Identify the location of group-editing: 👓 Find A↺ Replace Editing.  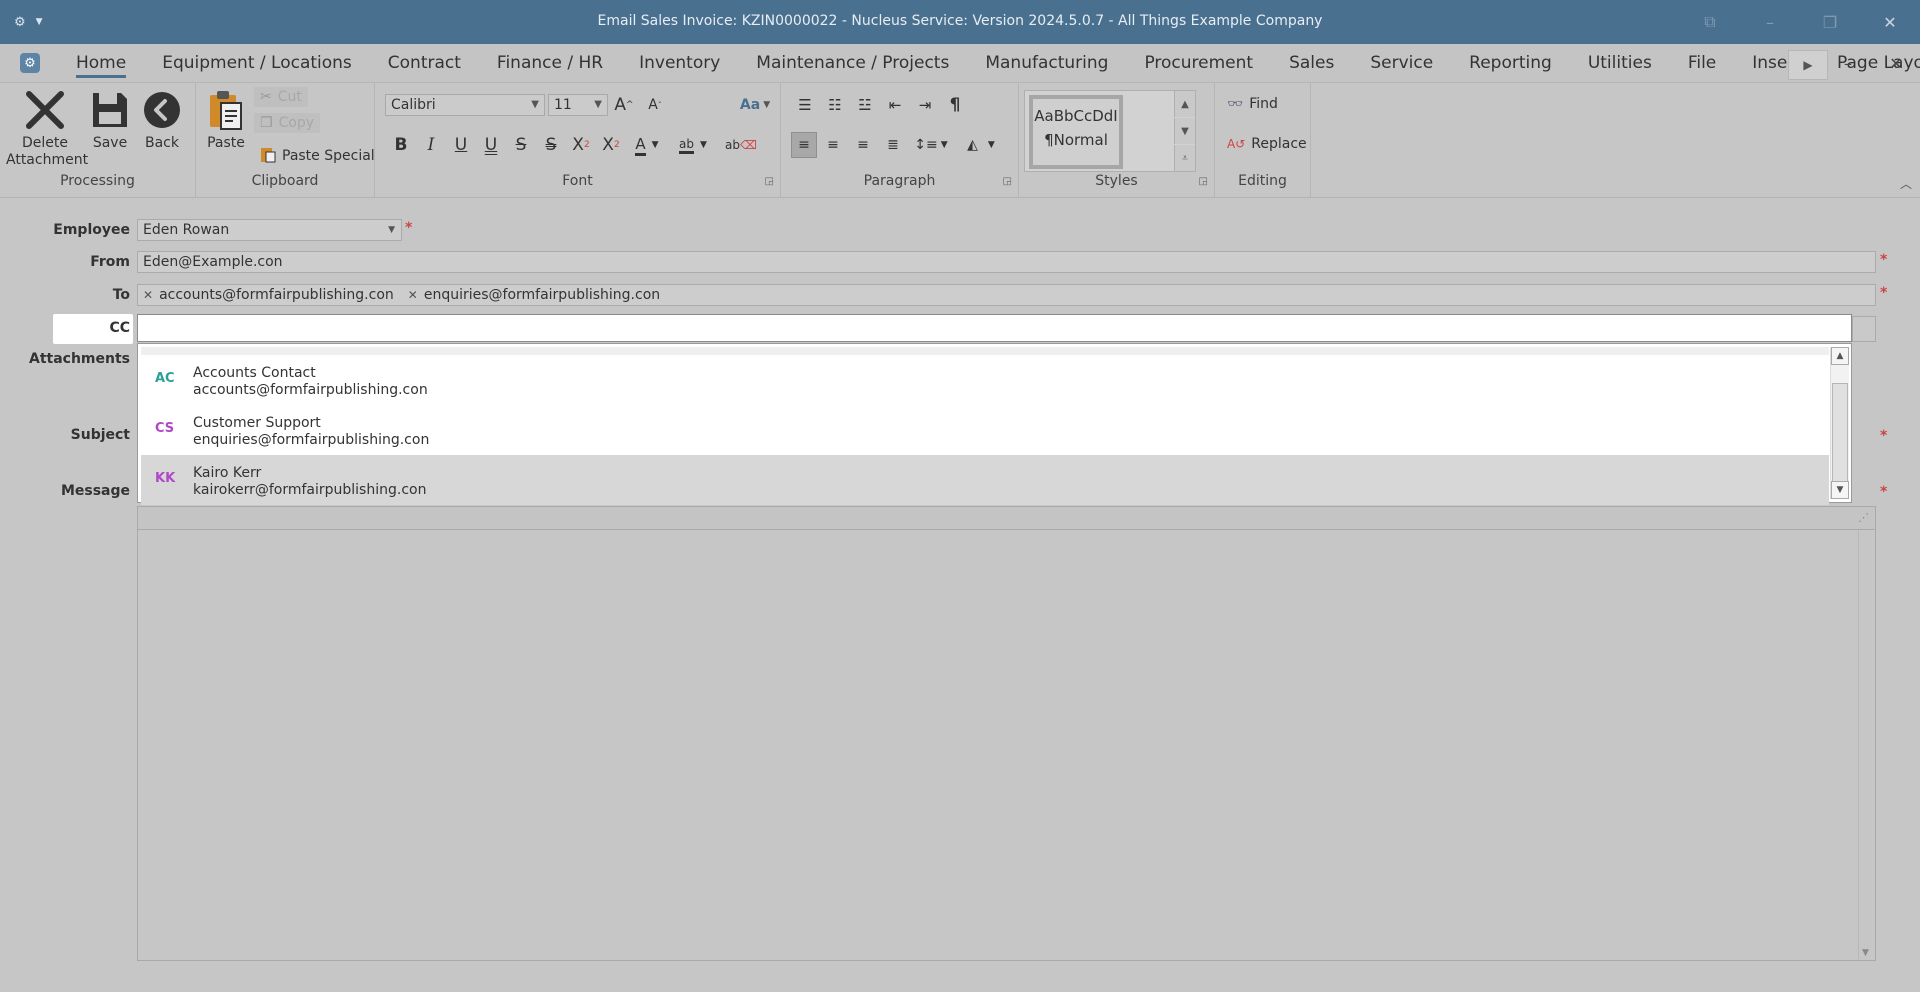
(1263, 140).